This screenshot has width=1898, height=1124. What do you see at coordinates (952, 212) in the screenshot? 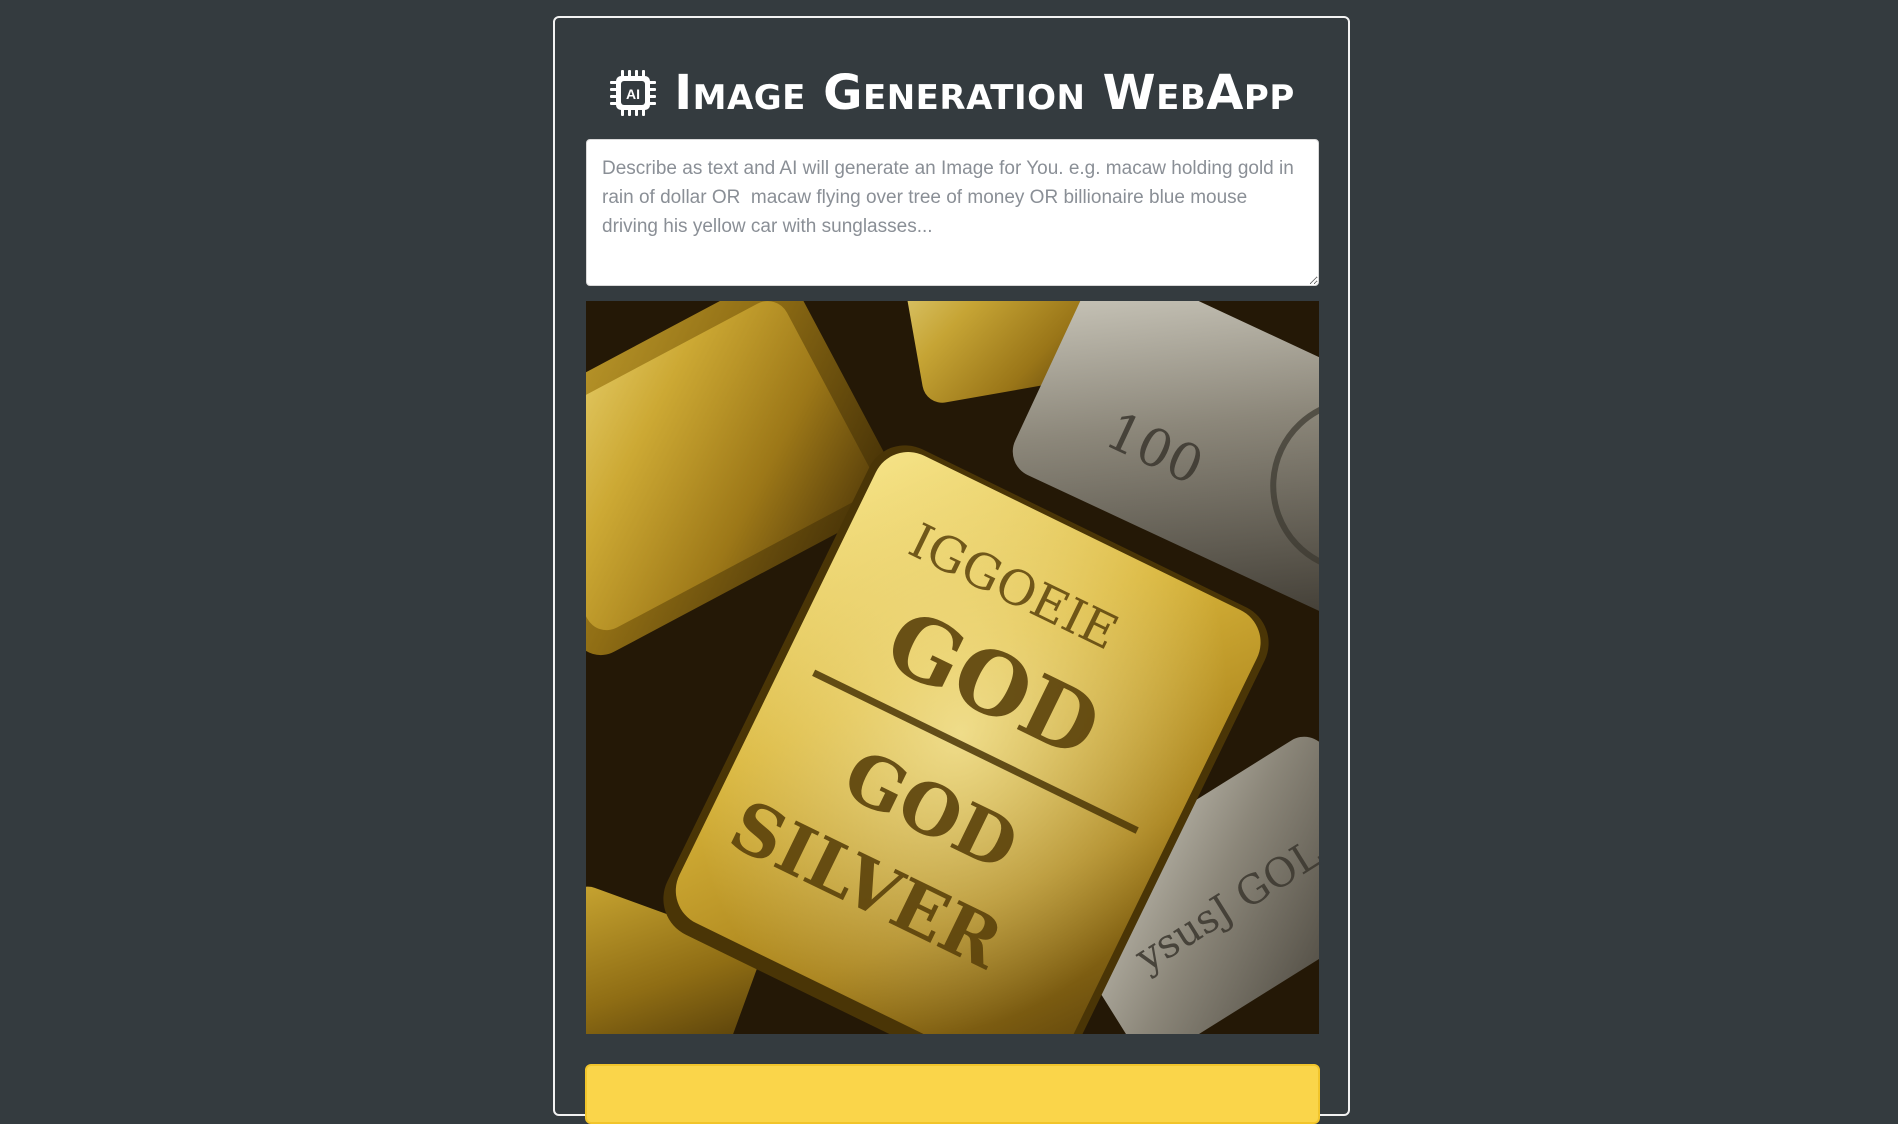
I see `prompt-textarea` at bounding box center [952, 212].